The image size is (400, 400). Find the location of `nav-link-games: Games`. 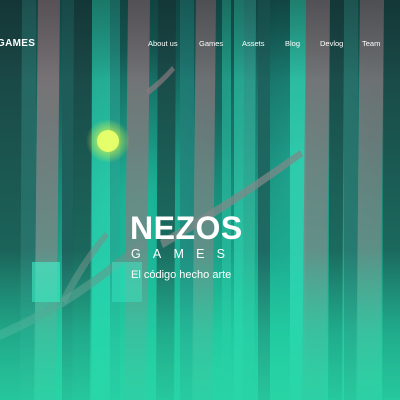

nav-link-games: Games is located at coordinates (211, 43).